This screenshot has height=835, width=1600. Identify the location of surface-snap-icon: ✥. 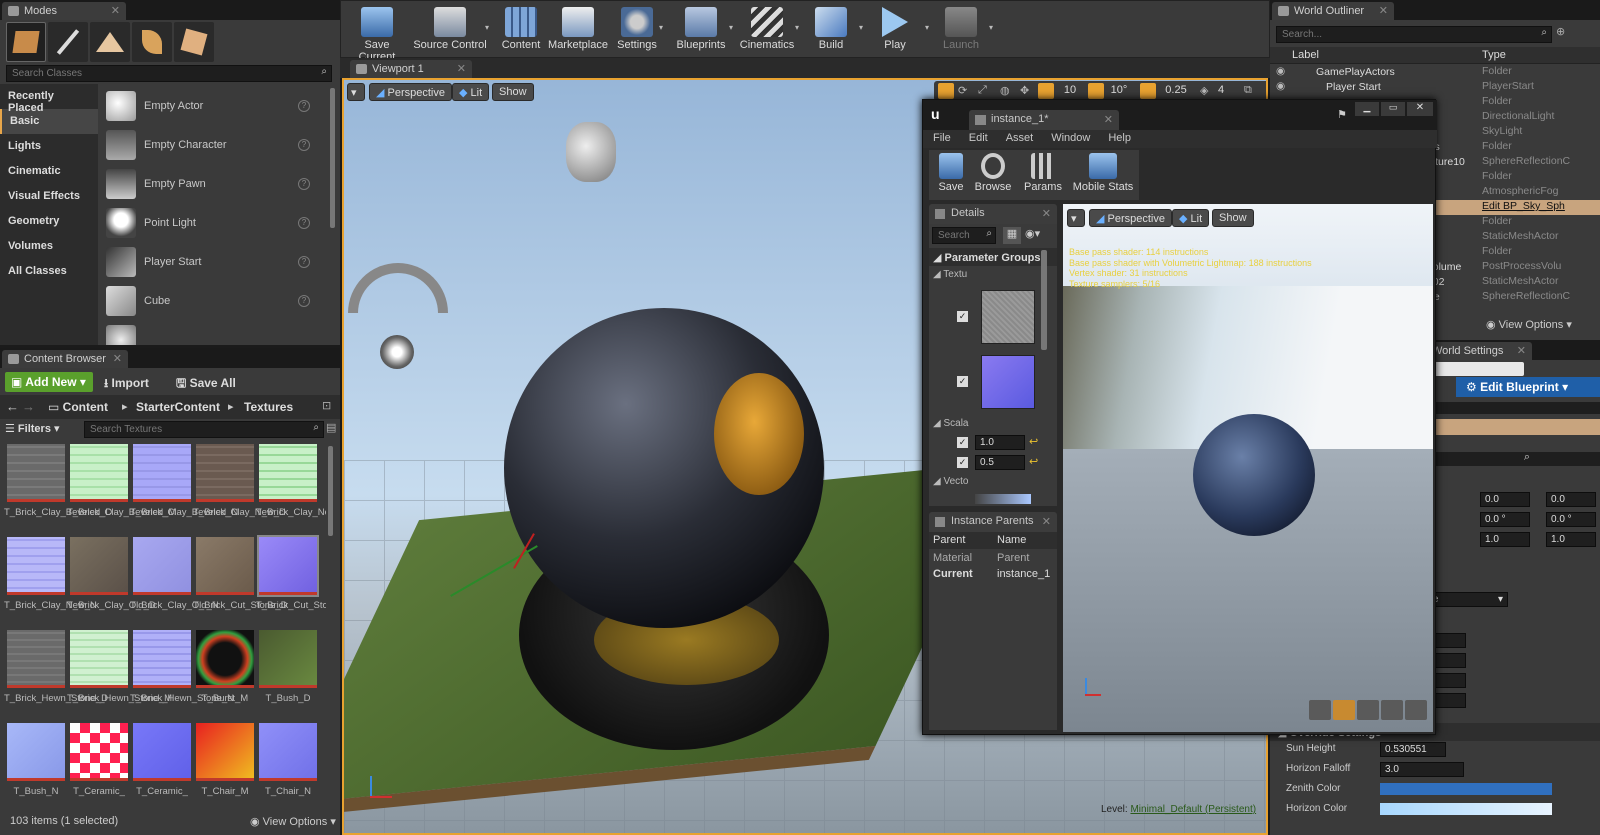
(1024, 90).